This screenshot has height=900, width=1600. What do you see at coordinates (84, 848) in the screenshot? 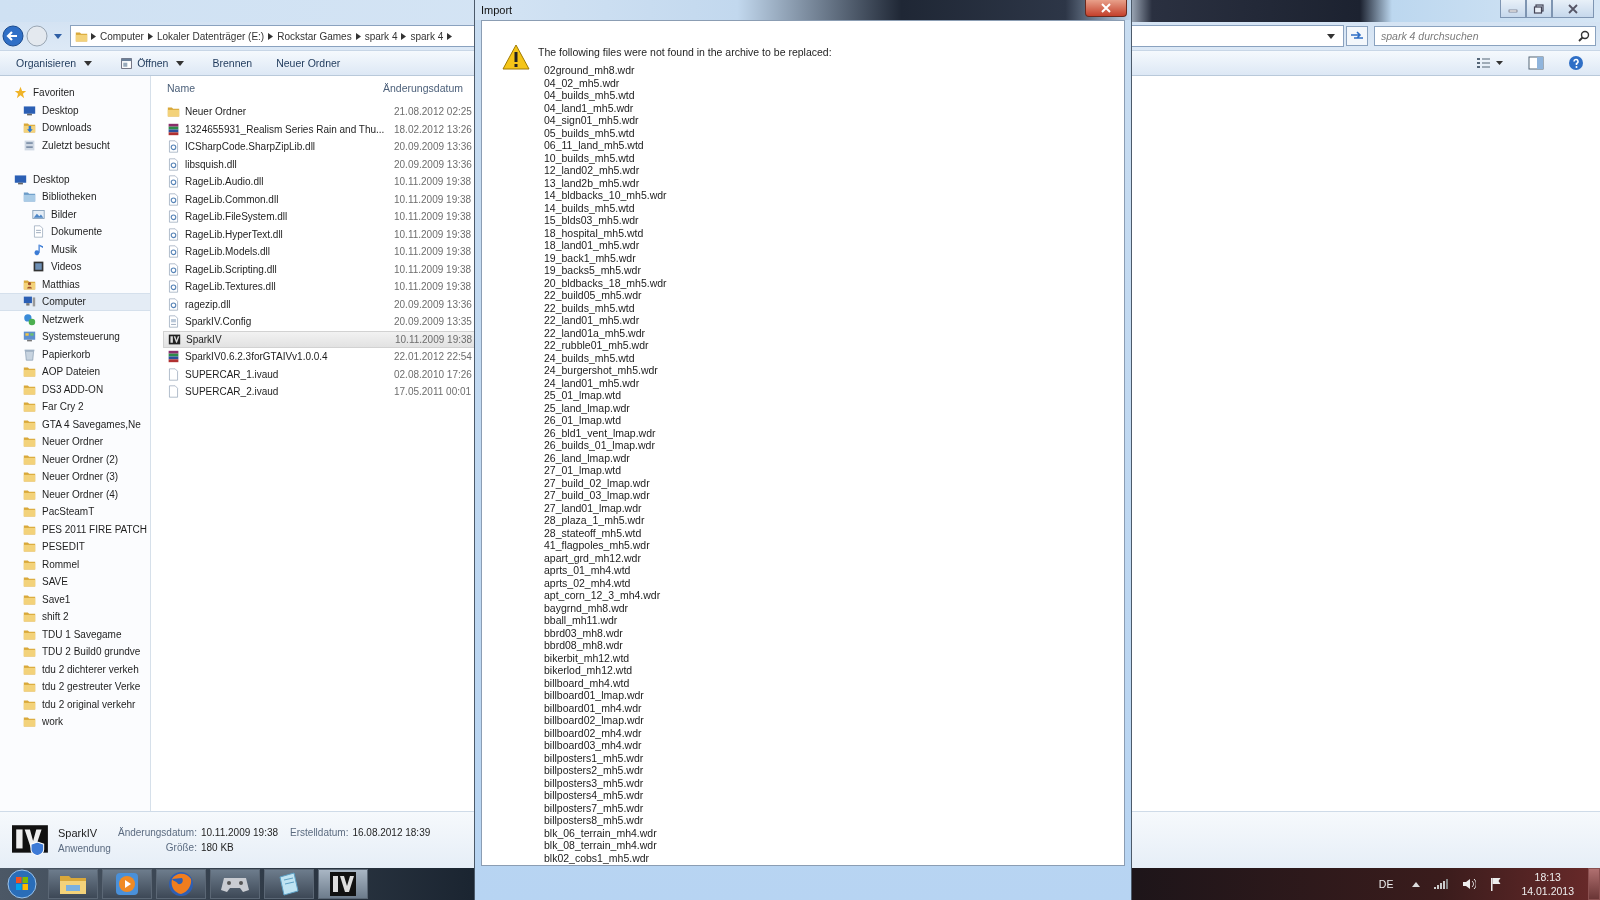
I see `file-type: Anwendung` at bounding box center [84, 848].